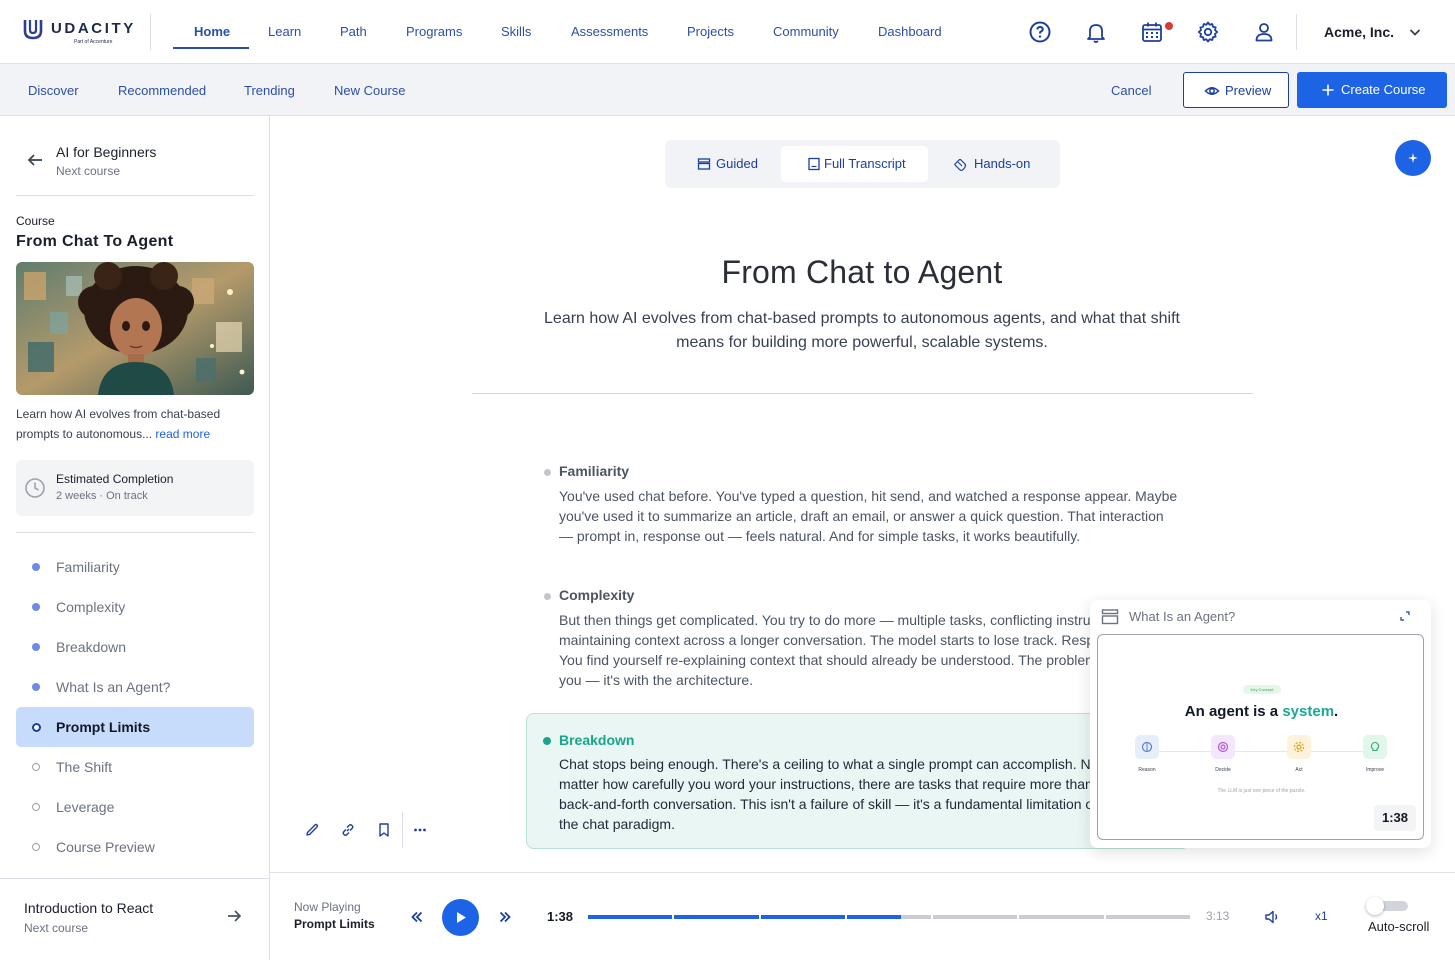  What do you see at coordinates (95, 241) in the screenshot?
I see `course-title: From Chat To Agent` at bounding box center [95, 241].